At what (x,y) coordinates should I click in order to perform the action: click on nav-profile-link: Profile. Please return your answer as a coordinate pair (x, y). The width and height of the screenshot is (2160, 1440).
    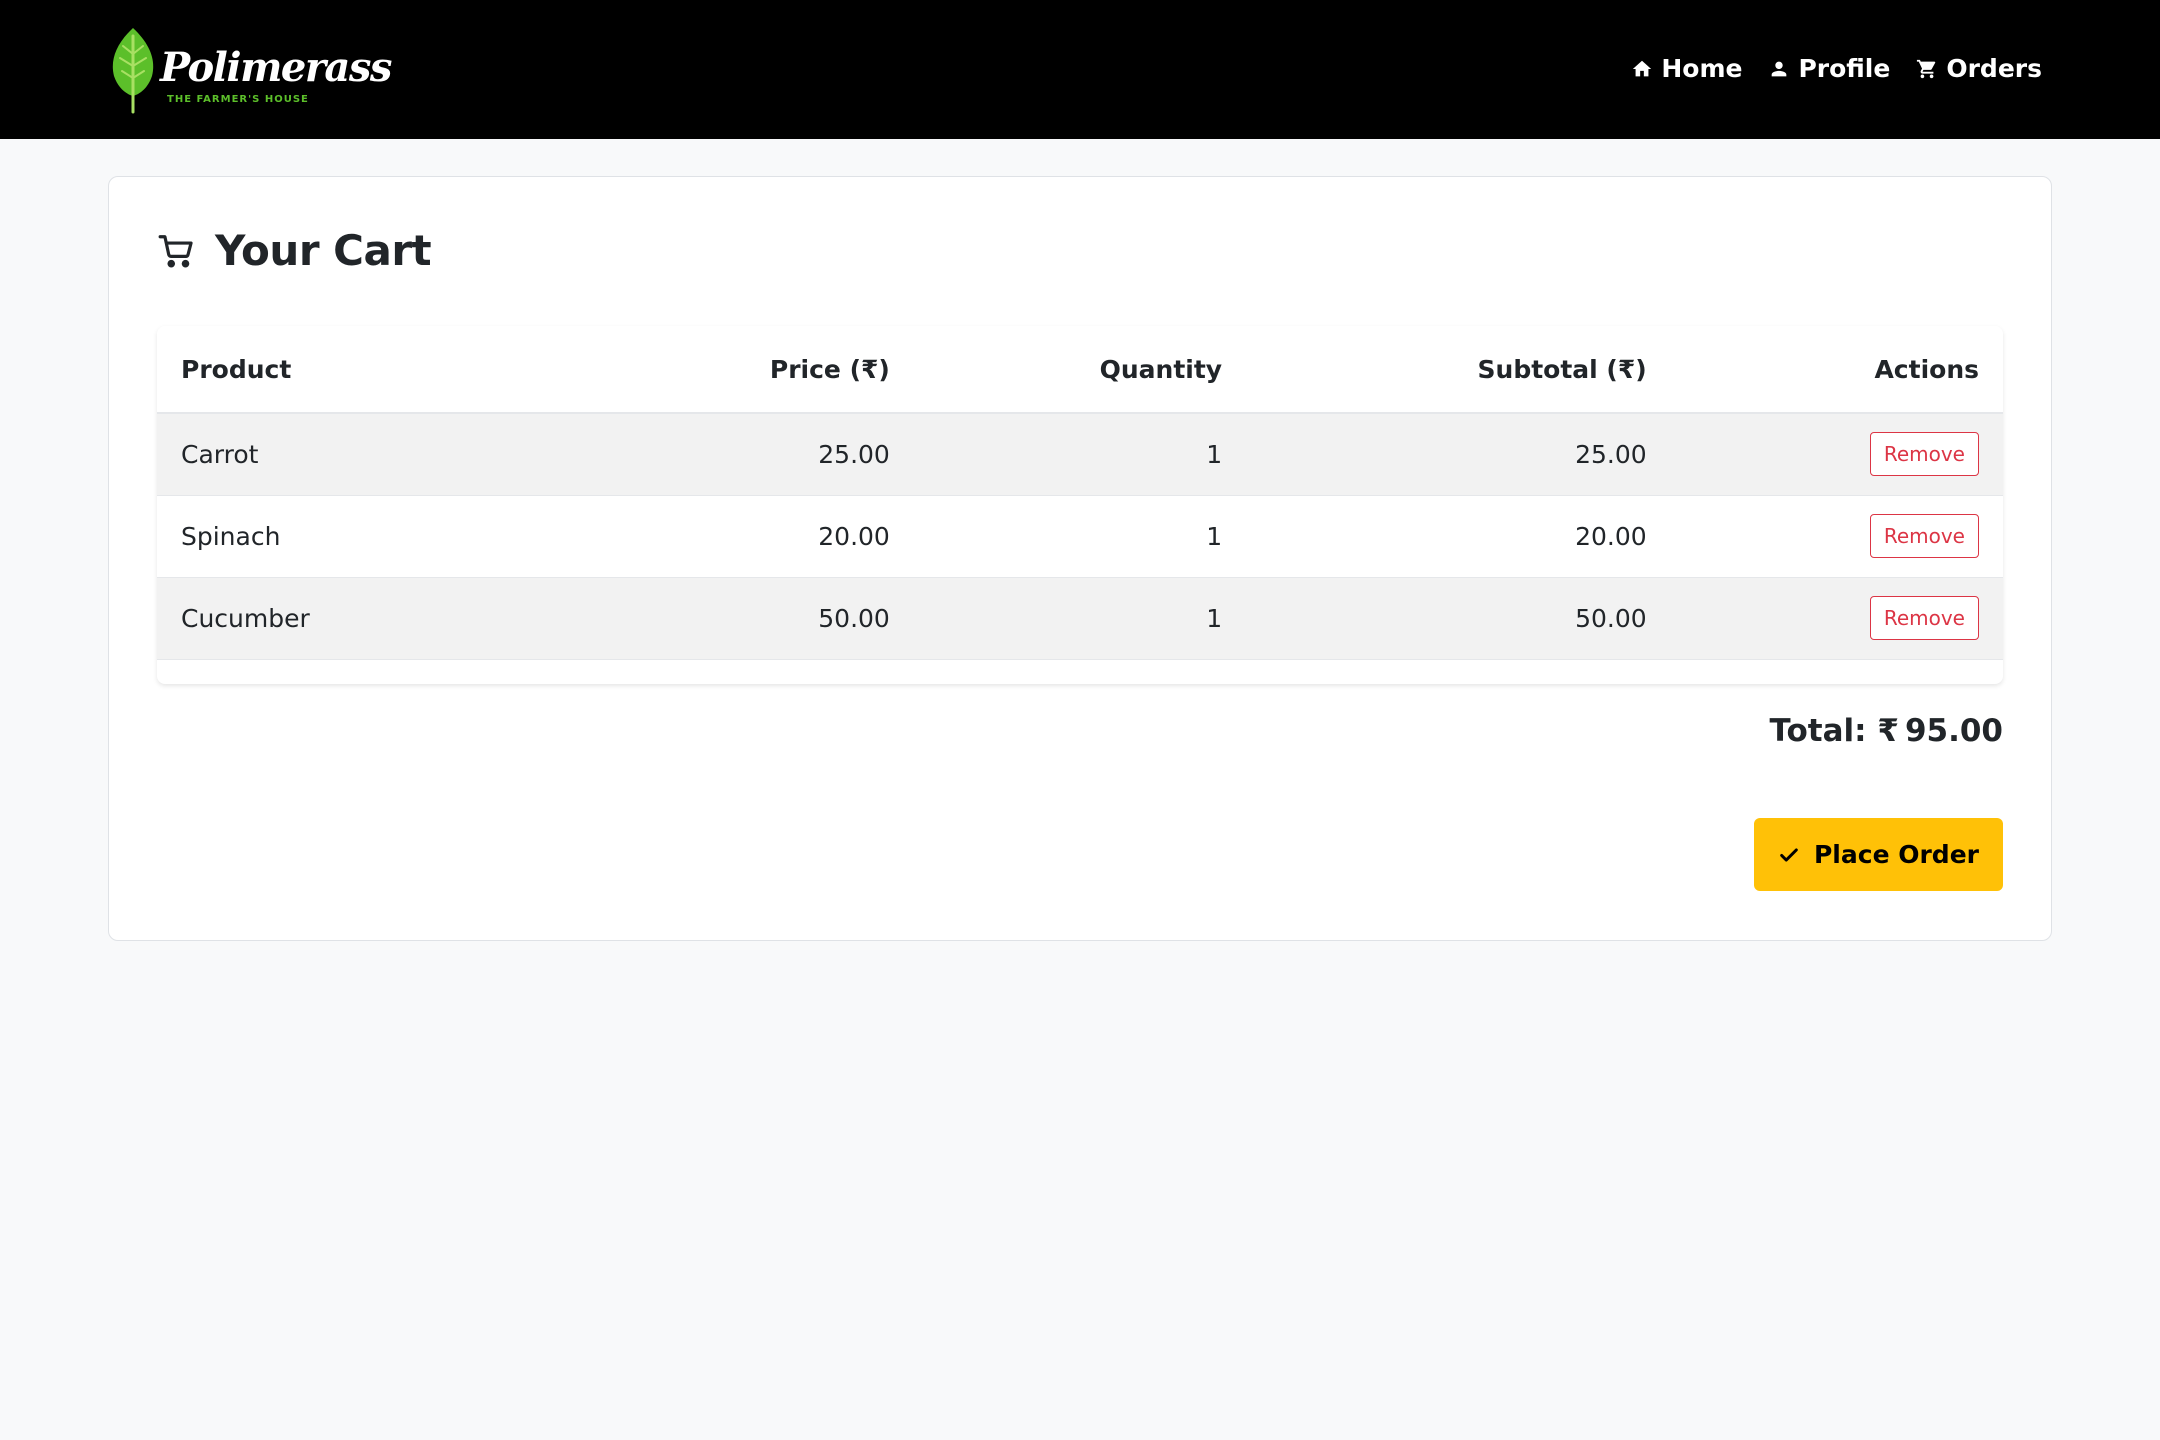
    Looking at the image, I should click on (1829, 68).